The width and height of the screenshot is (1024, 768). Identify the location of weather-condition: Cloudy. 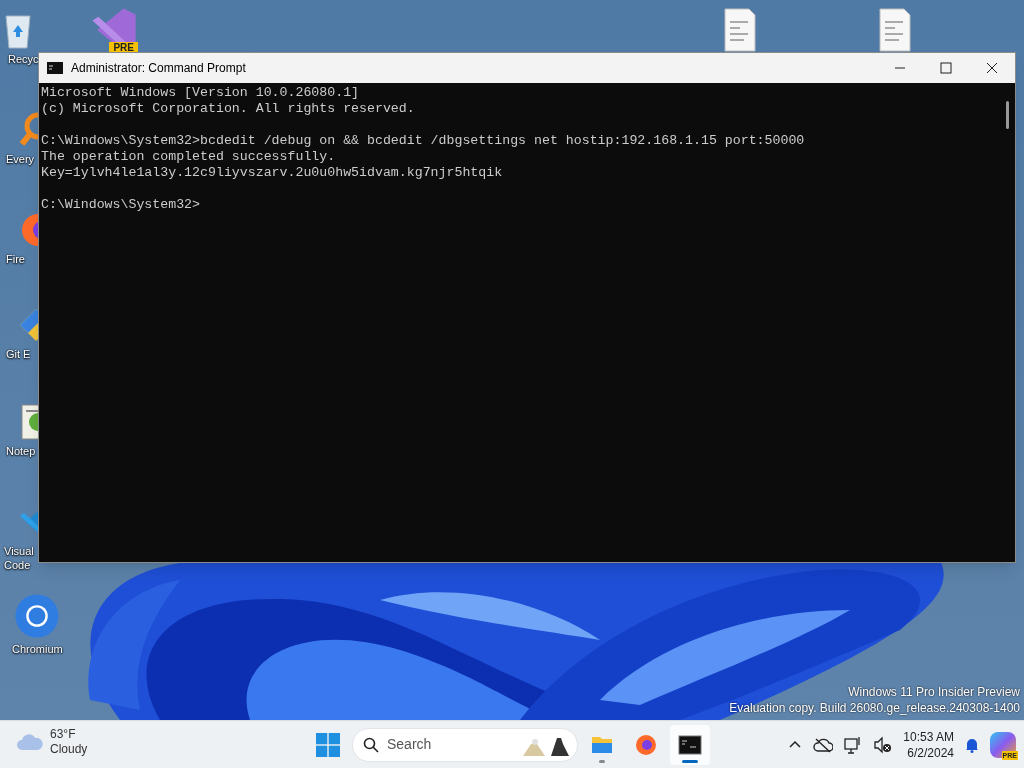
(69, 749).